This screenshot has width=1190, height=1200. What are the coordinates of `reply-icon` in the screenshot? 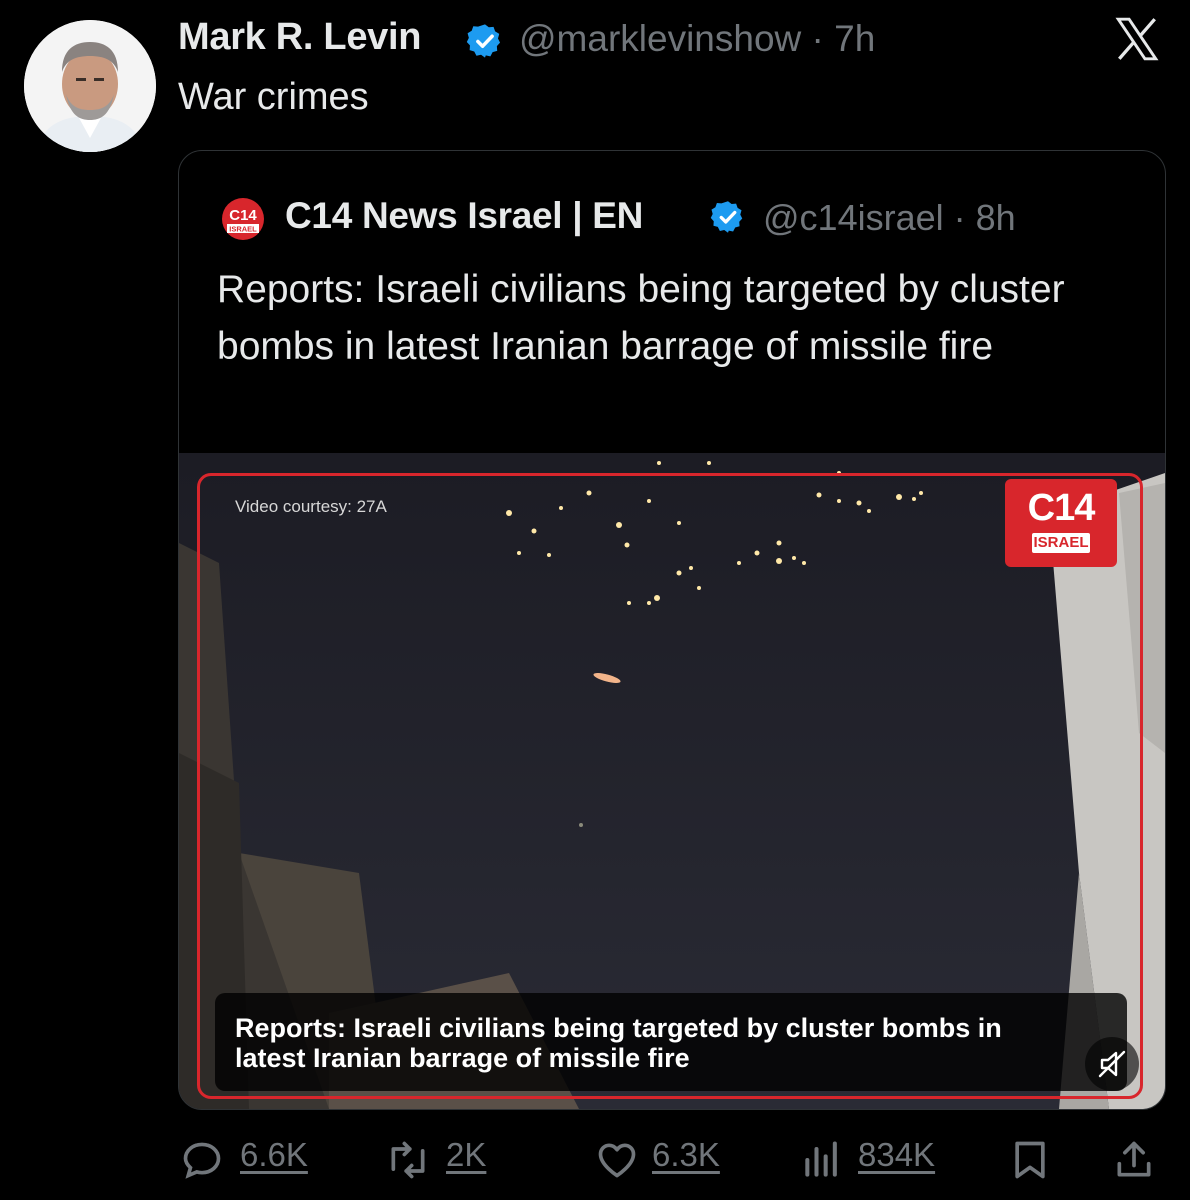 It's located at (202, 1160).